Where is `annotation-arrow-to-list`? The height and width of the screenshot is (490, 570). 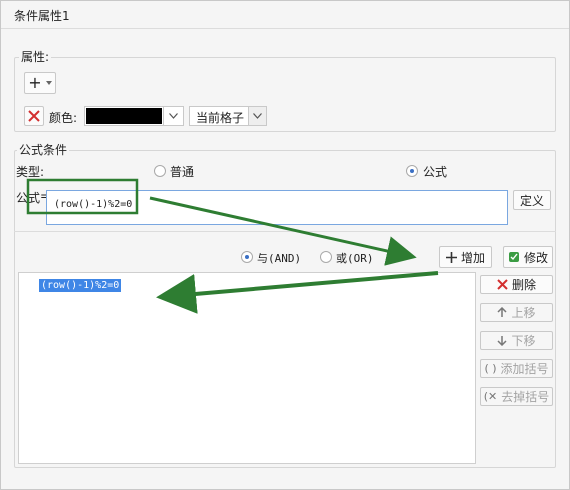
annotation-arrow-to-list is located at coordinates (297, 292).